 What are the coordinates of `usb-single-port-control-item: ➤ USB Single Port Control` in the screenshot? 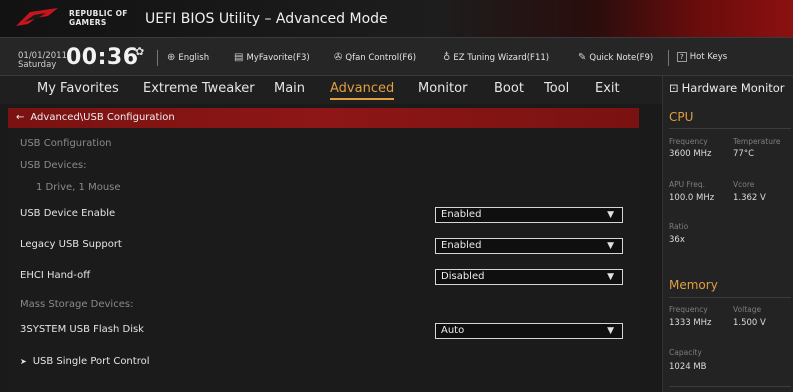 It's located at (84, 361).